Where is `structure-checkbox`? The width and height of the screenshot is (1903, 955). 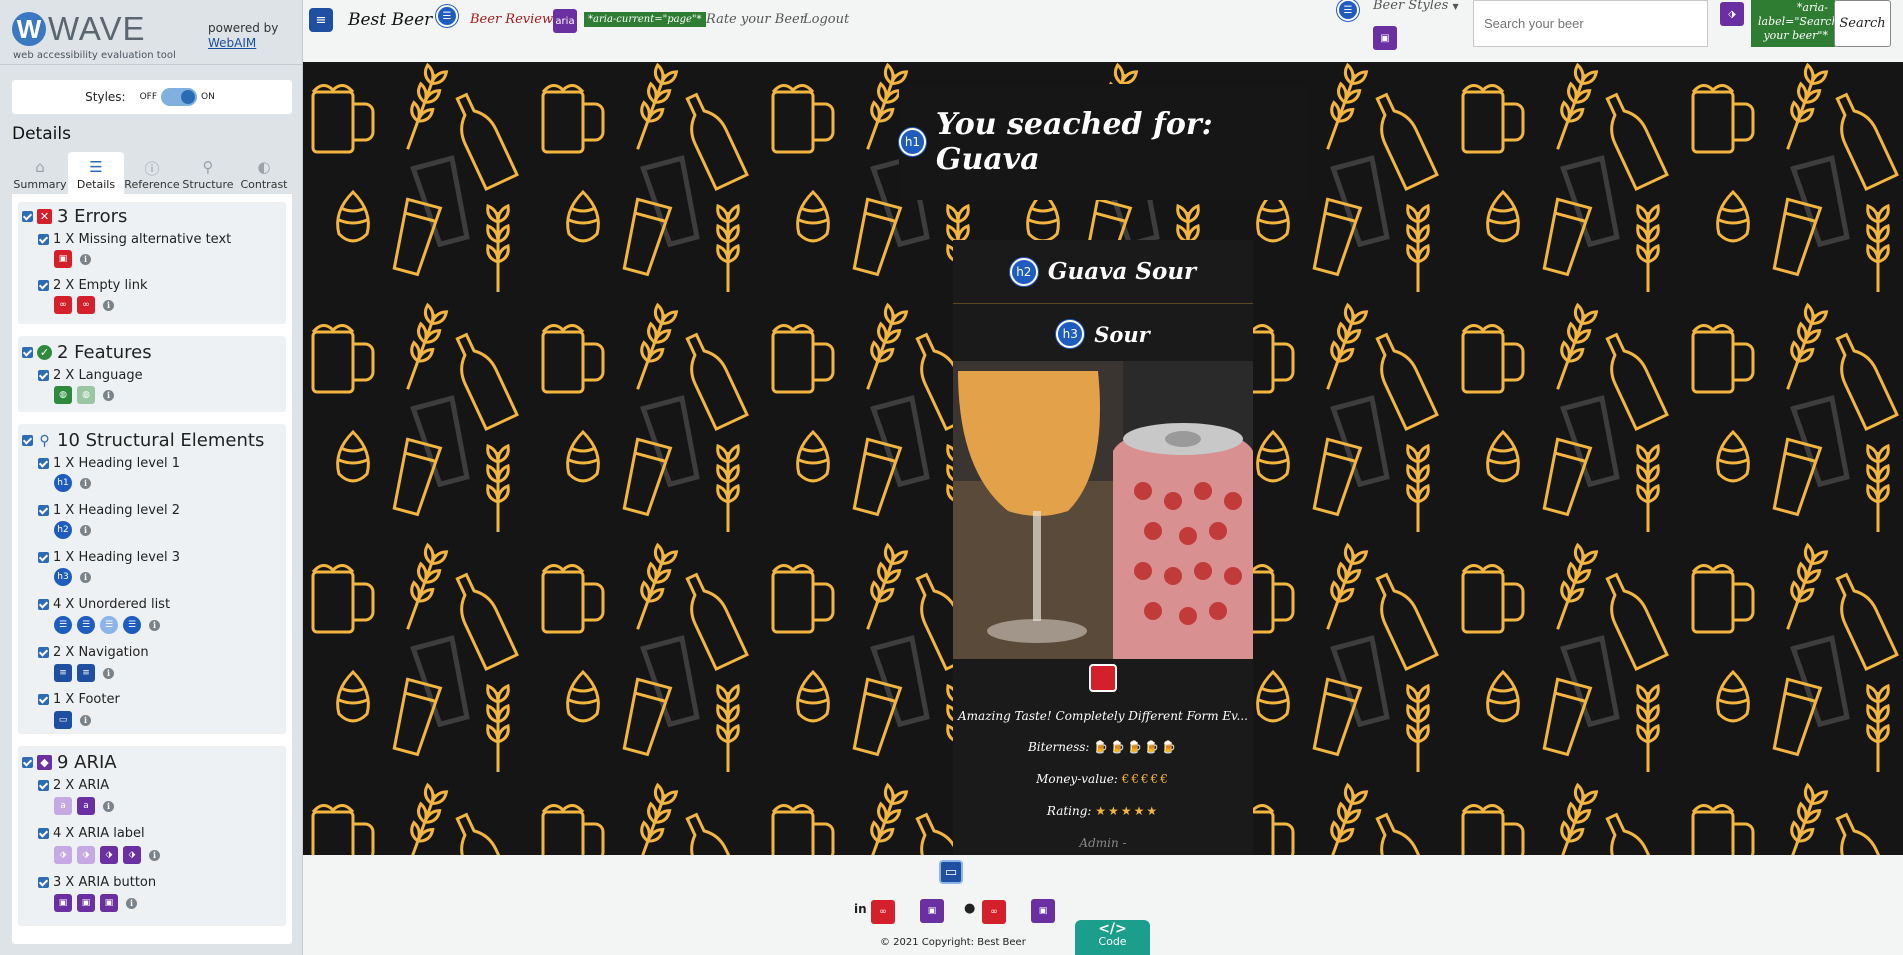
structure-checkbox is located at coordinates (27, 440).